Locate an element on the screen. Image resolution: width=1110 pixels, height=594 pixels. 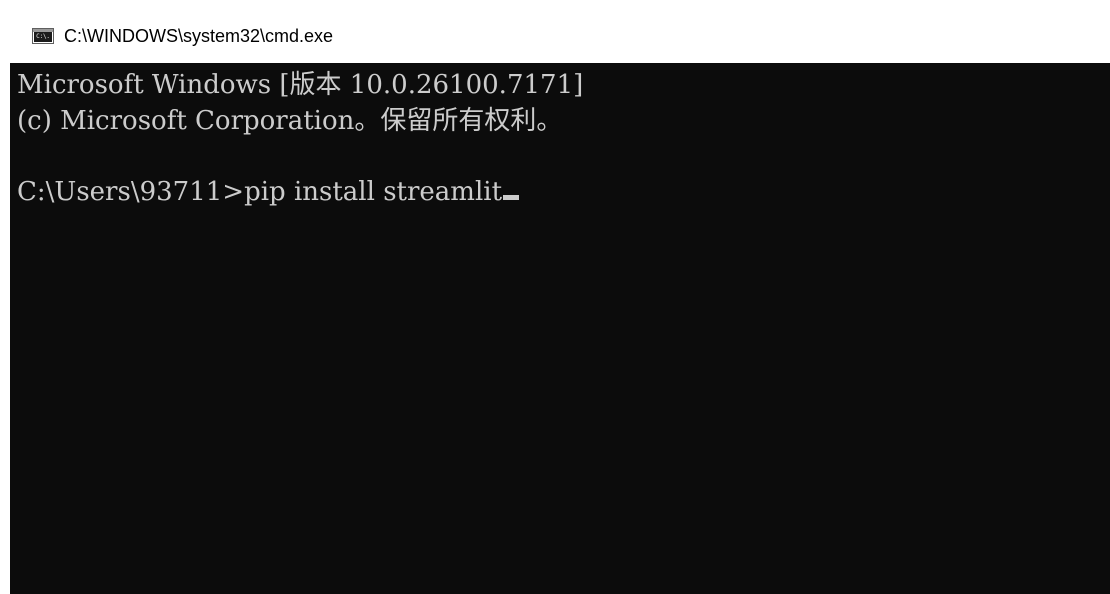
command-prompt-line: C:\Users\93711>pip install streamlit is located at coordinates (268, 192).